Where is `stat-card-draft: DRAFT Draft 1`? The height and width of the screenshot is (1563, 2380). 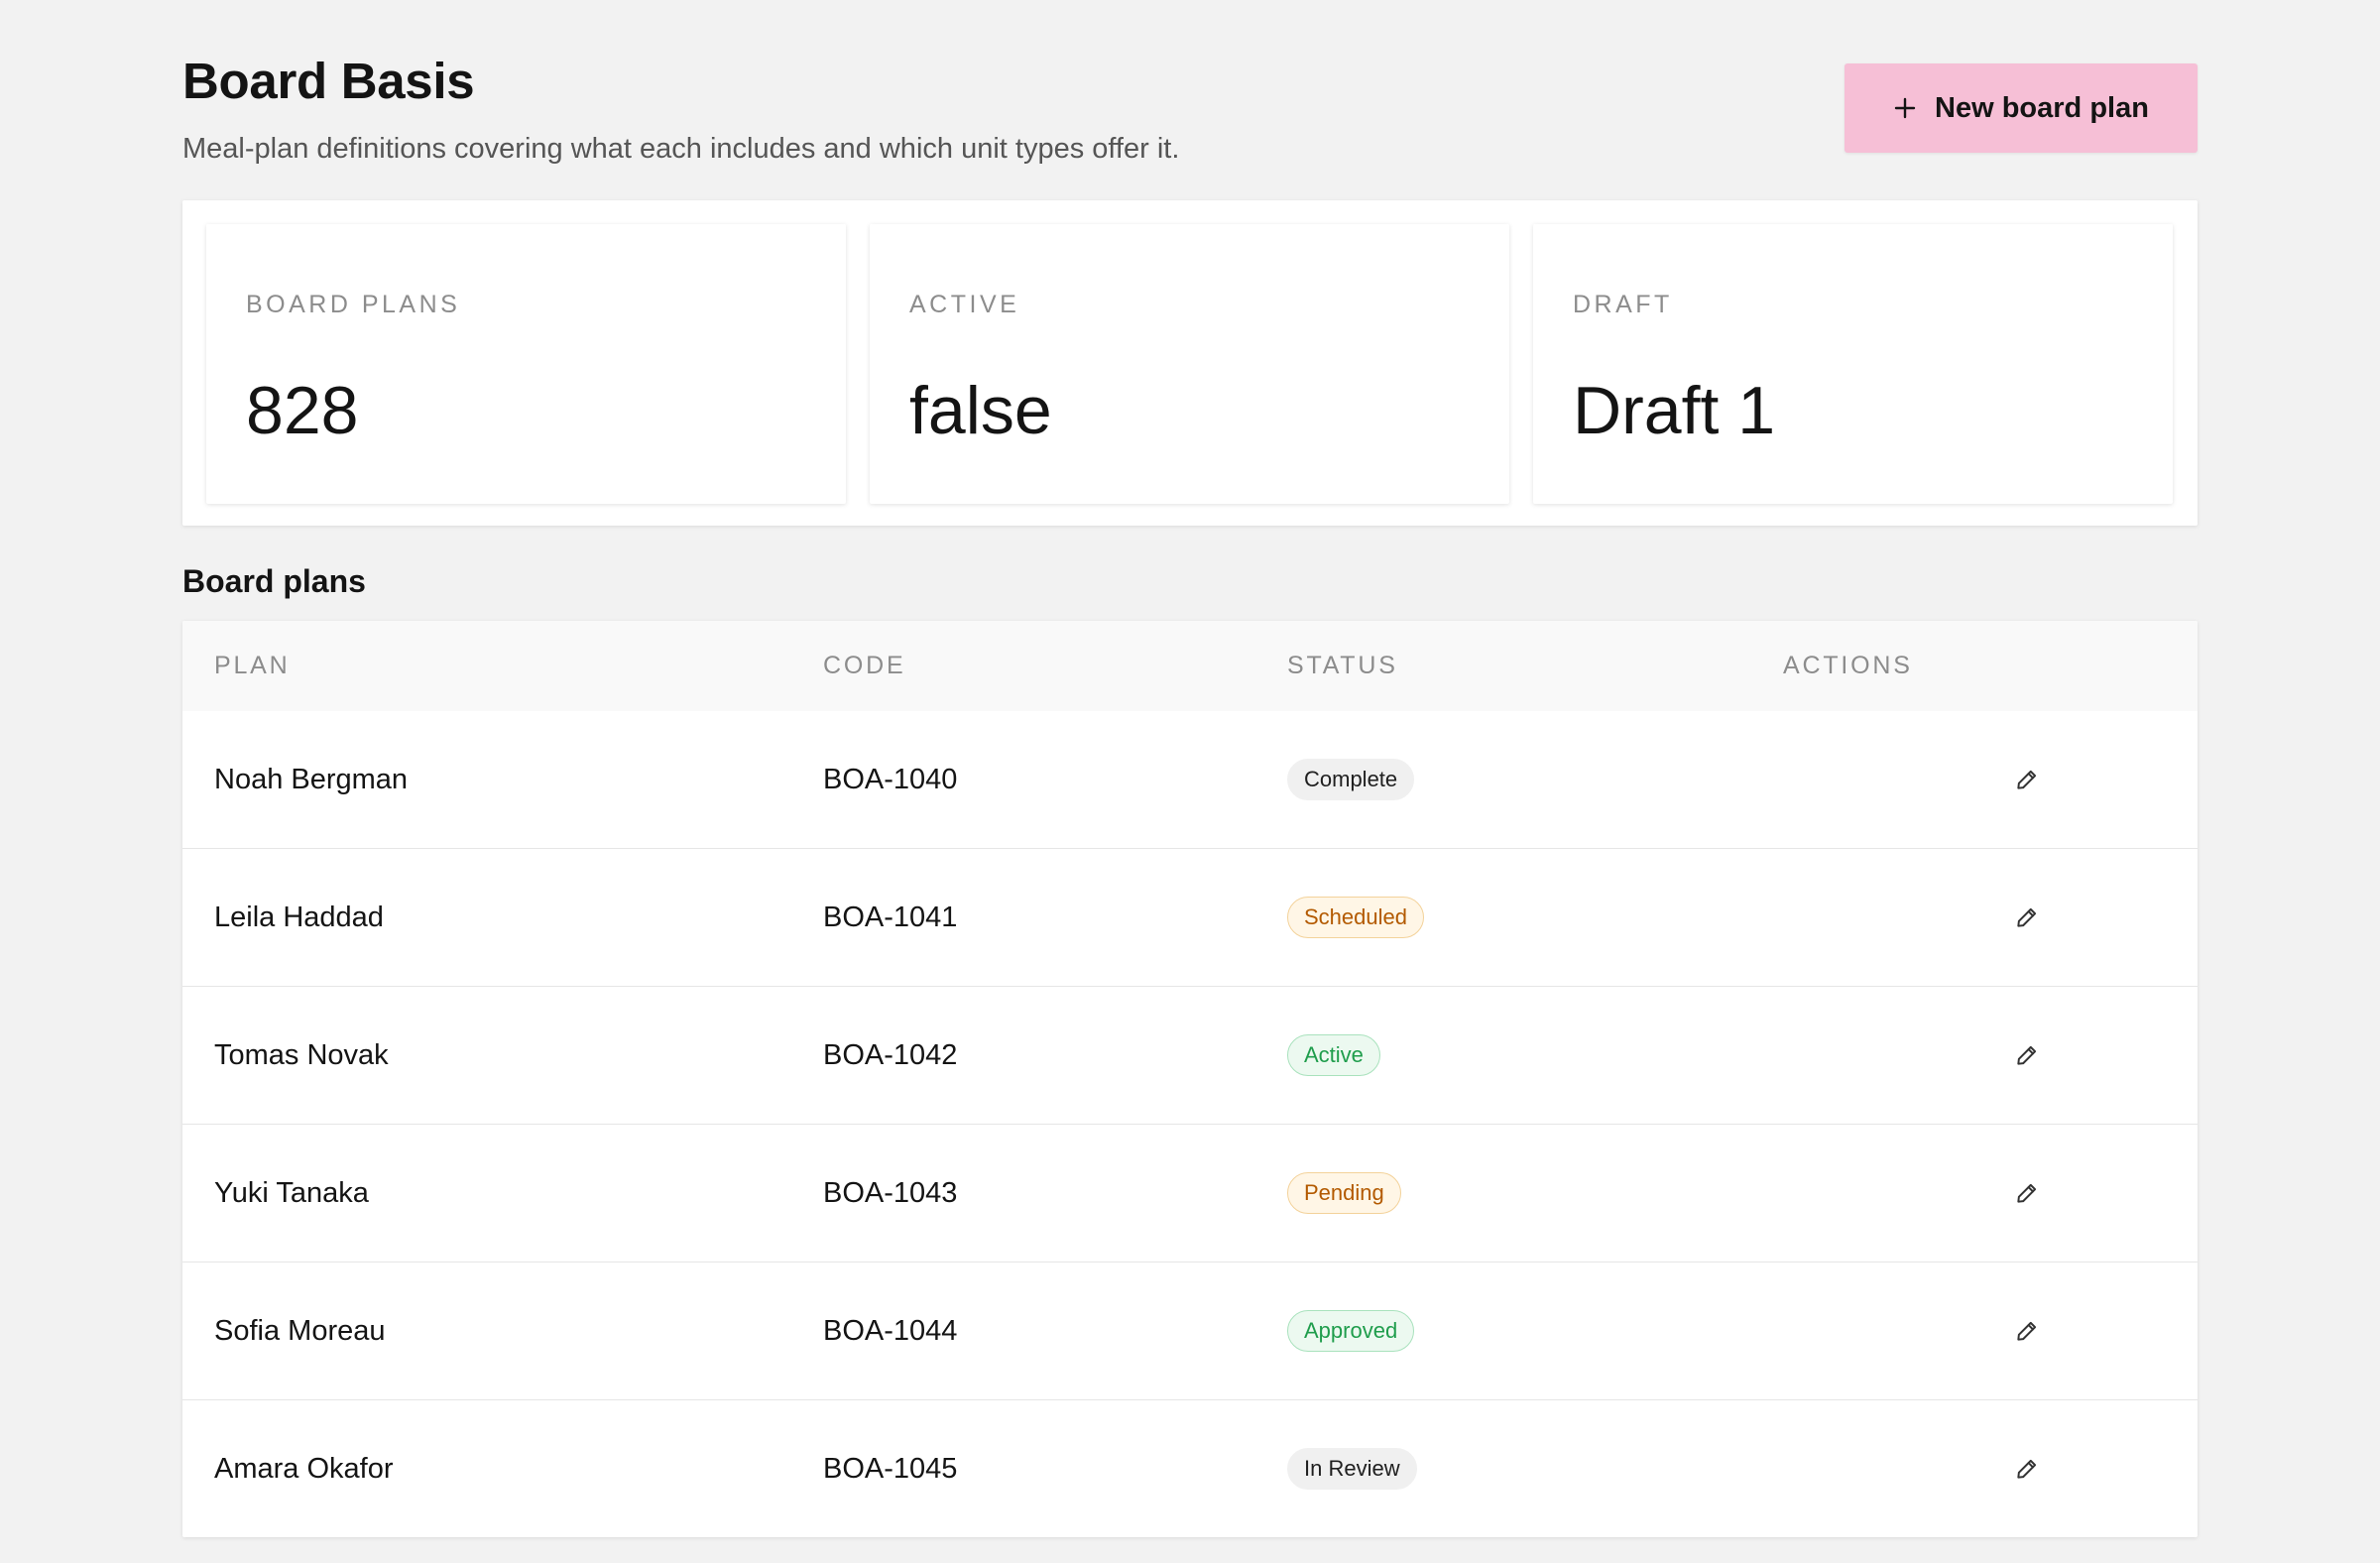 stat-card-draft: DRAFT Draft 1 is located at coordinates (1853, 364).